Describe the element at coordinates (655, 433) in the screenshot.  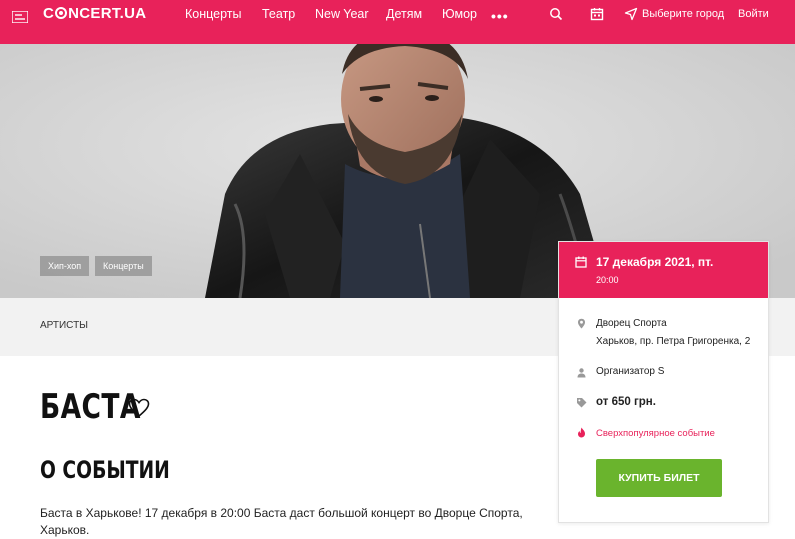
I see `popular-badge: Сверхпопулярное событие` at that location.